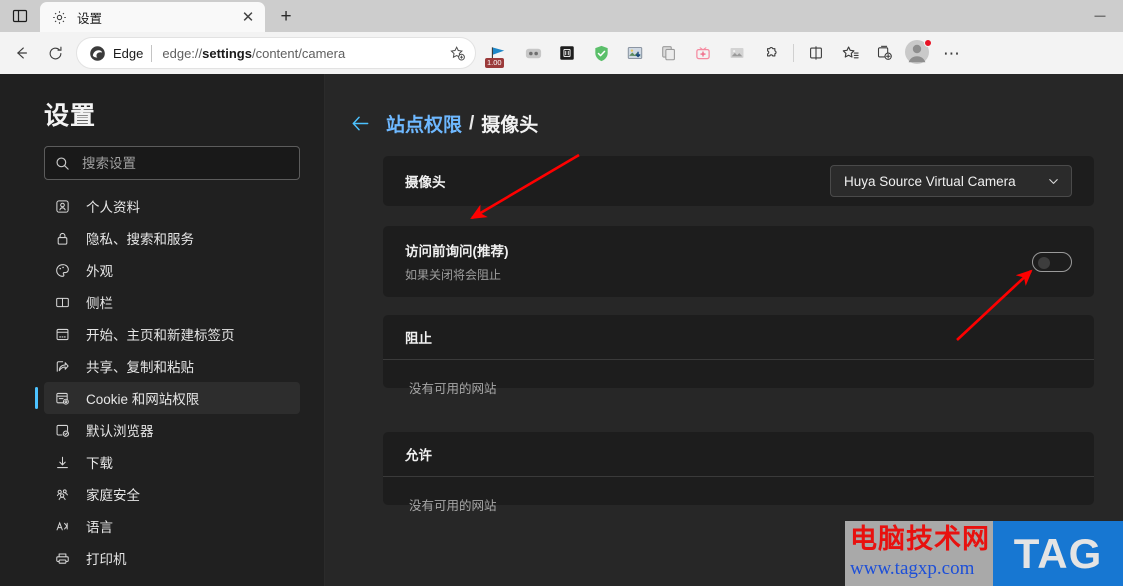 Image resolution: width=1123 pixels, height=586 pixels. I want to click on profile-avatar, so click(918, 53).